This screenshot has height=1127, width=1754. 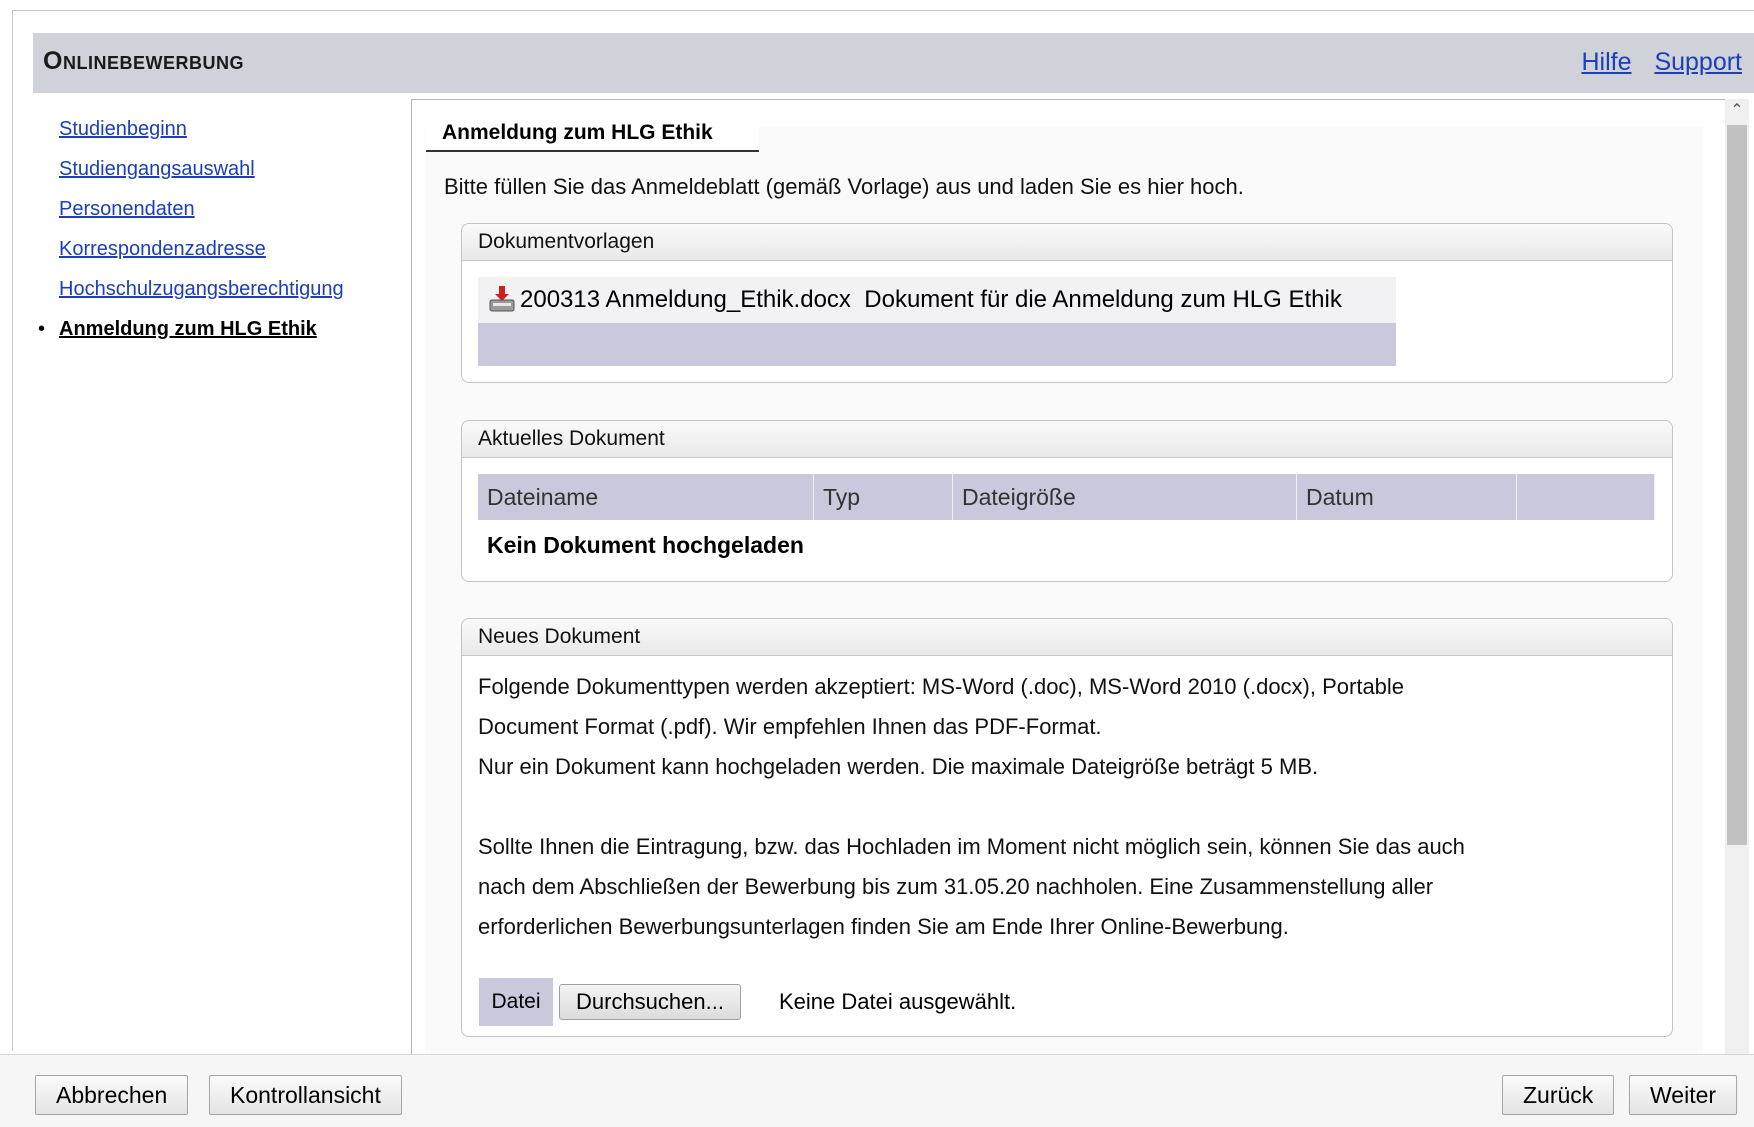 I want to click on header-bar: Onlinebewerbung Hilfe Support, so click(x=893, y=63).